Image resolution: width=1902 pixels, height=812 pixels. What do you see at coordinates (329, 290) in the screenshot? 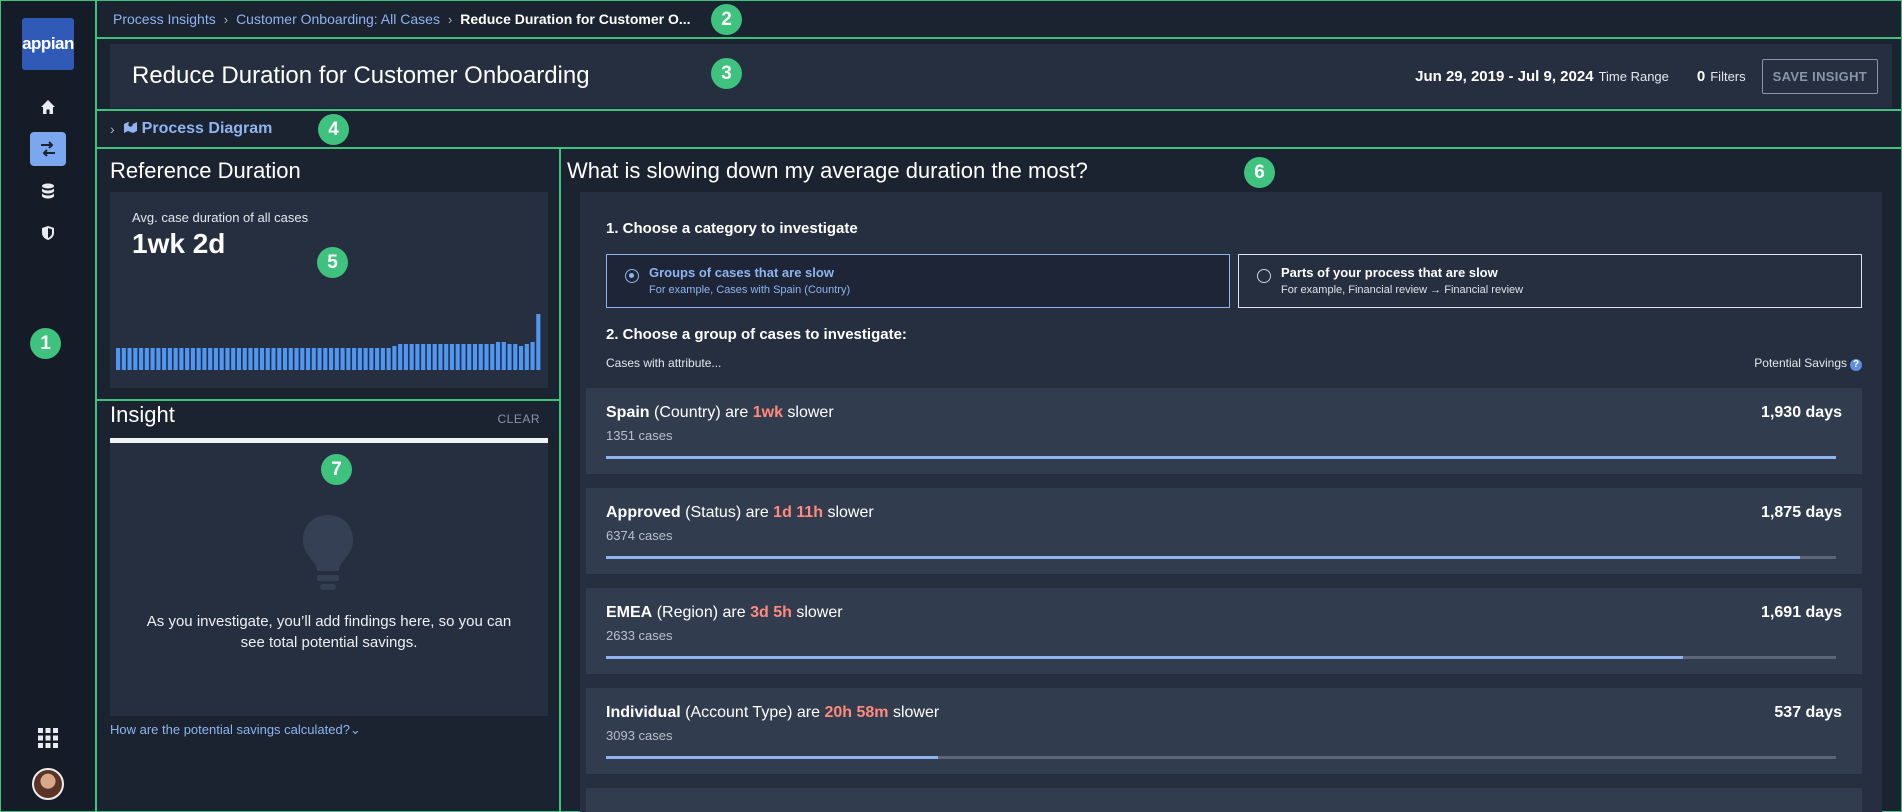
I see `reference-duration-card: Avg. case duration of all cases 1wk 2d` at bounding box center [329, 290].